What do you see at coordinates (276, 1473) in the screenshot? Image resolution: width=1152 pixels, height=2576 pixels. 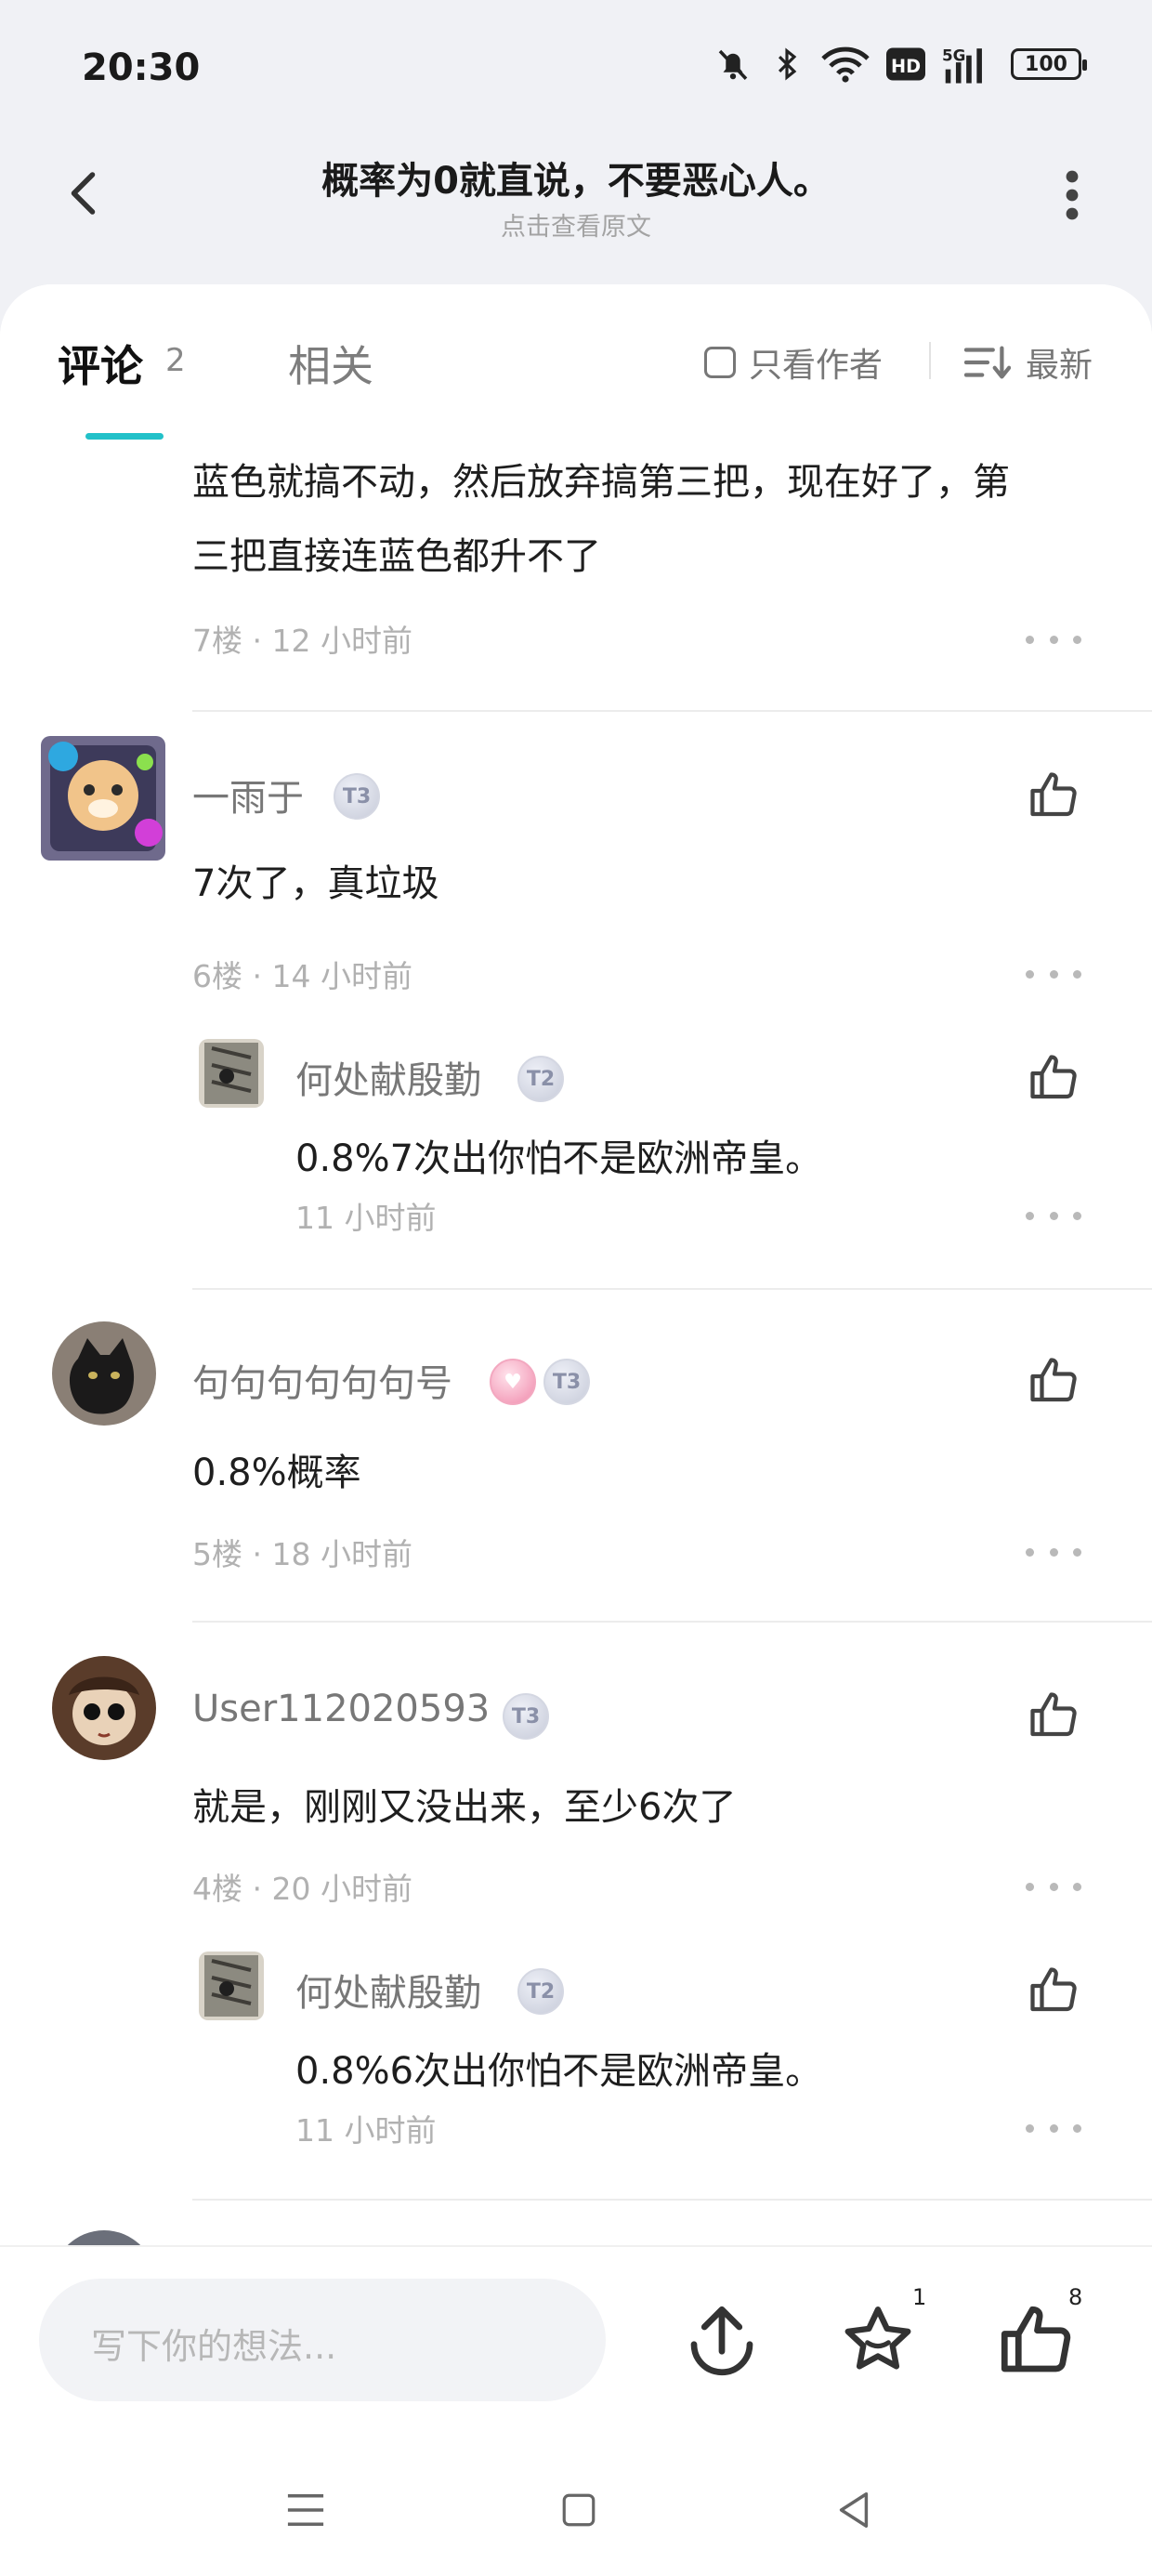 I see `comment-text: 0.8%概率` at bounding box center [276, 1473].